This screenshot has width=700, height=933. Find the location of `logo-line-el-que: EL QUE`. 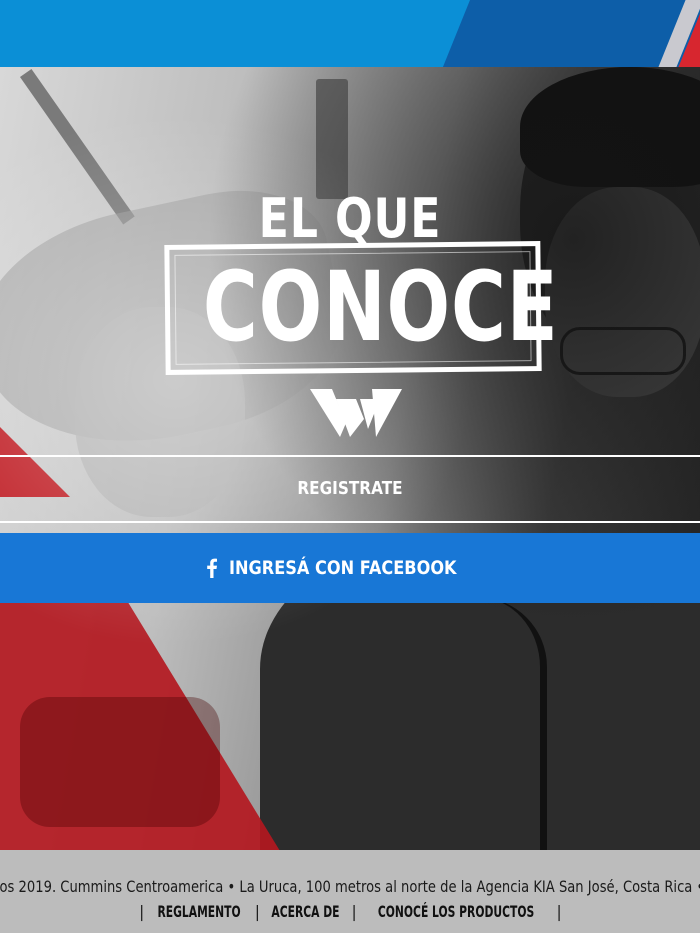

logo-line-el-que: EL QUE is located at coordinates (350, 218).